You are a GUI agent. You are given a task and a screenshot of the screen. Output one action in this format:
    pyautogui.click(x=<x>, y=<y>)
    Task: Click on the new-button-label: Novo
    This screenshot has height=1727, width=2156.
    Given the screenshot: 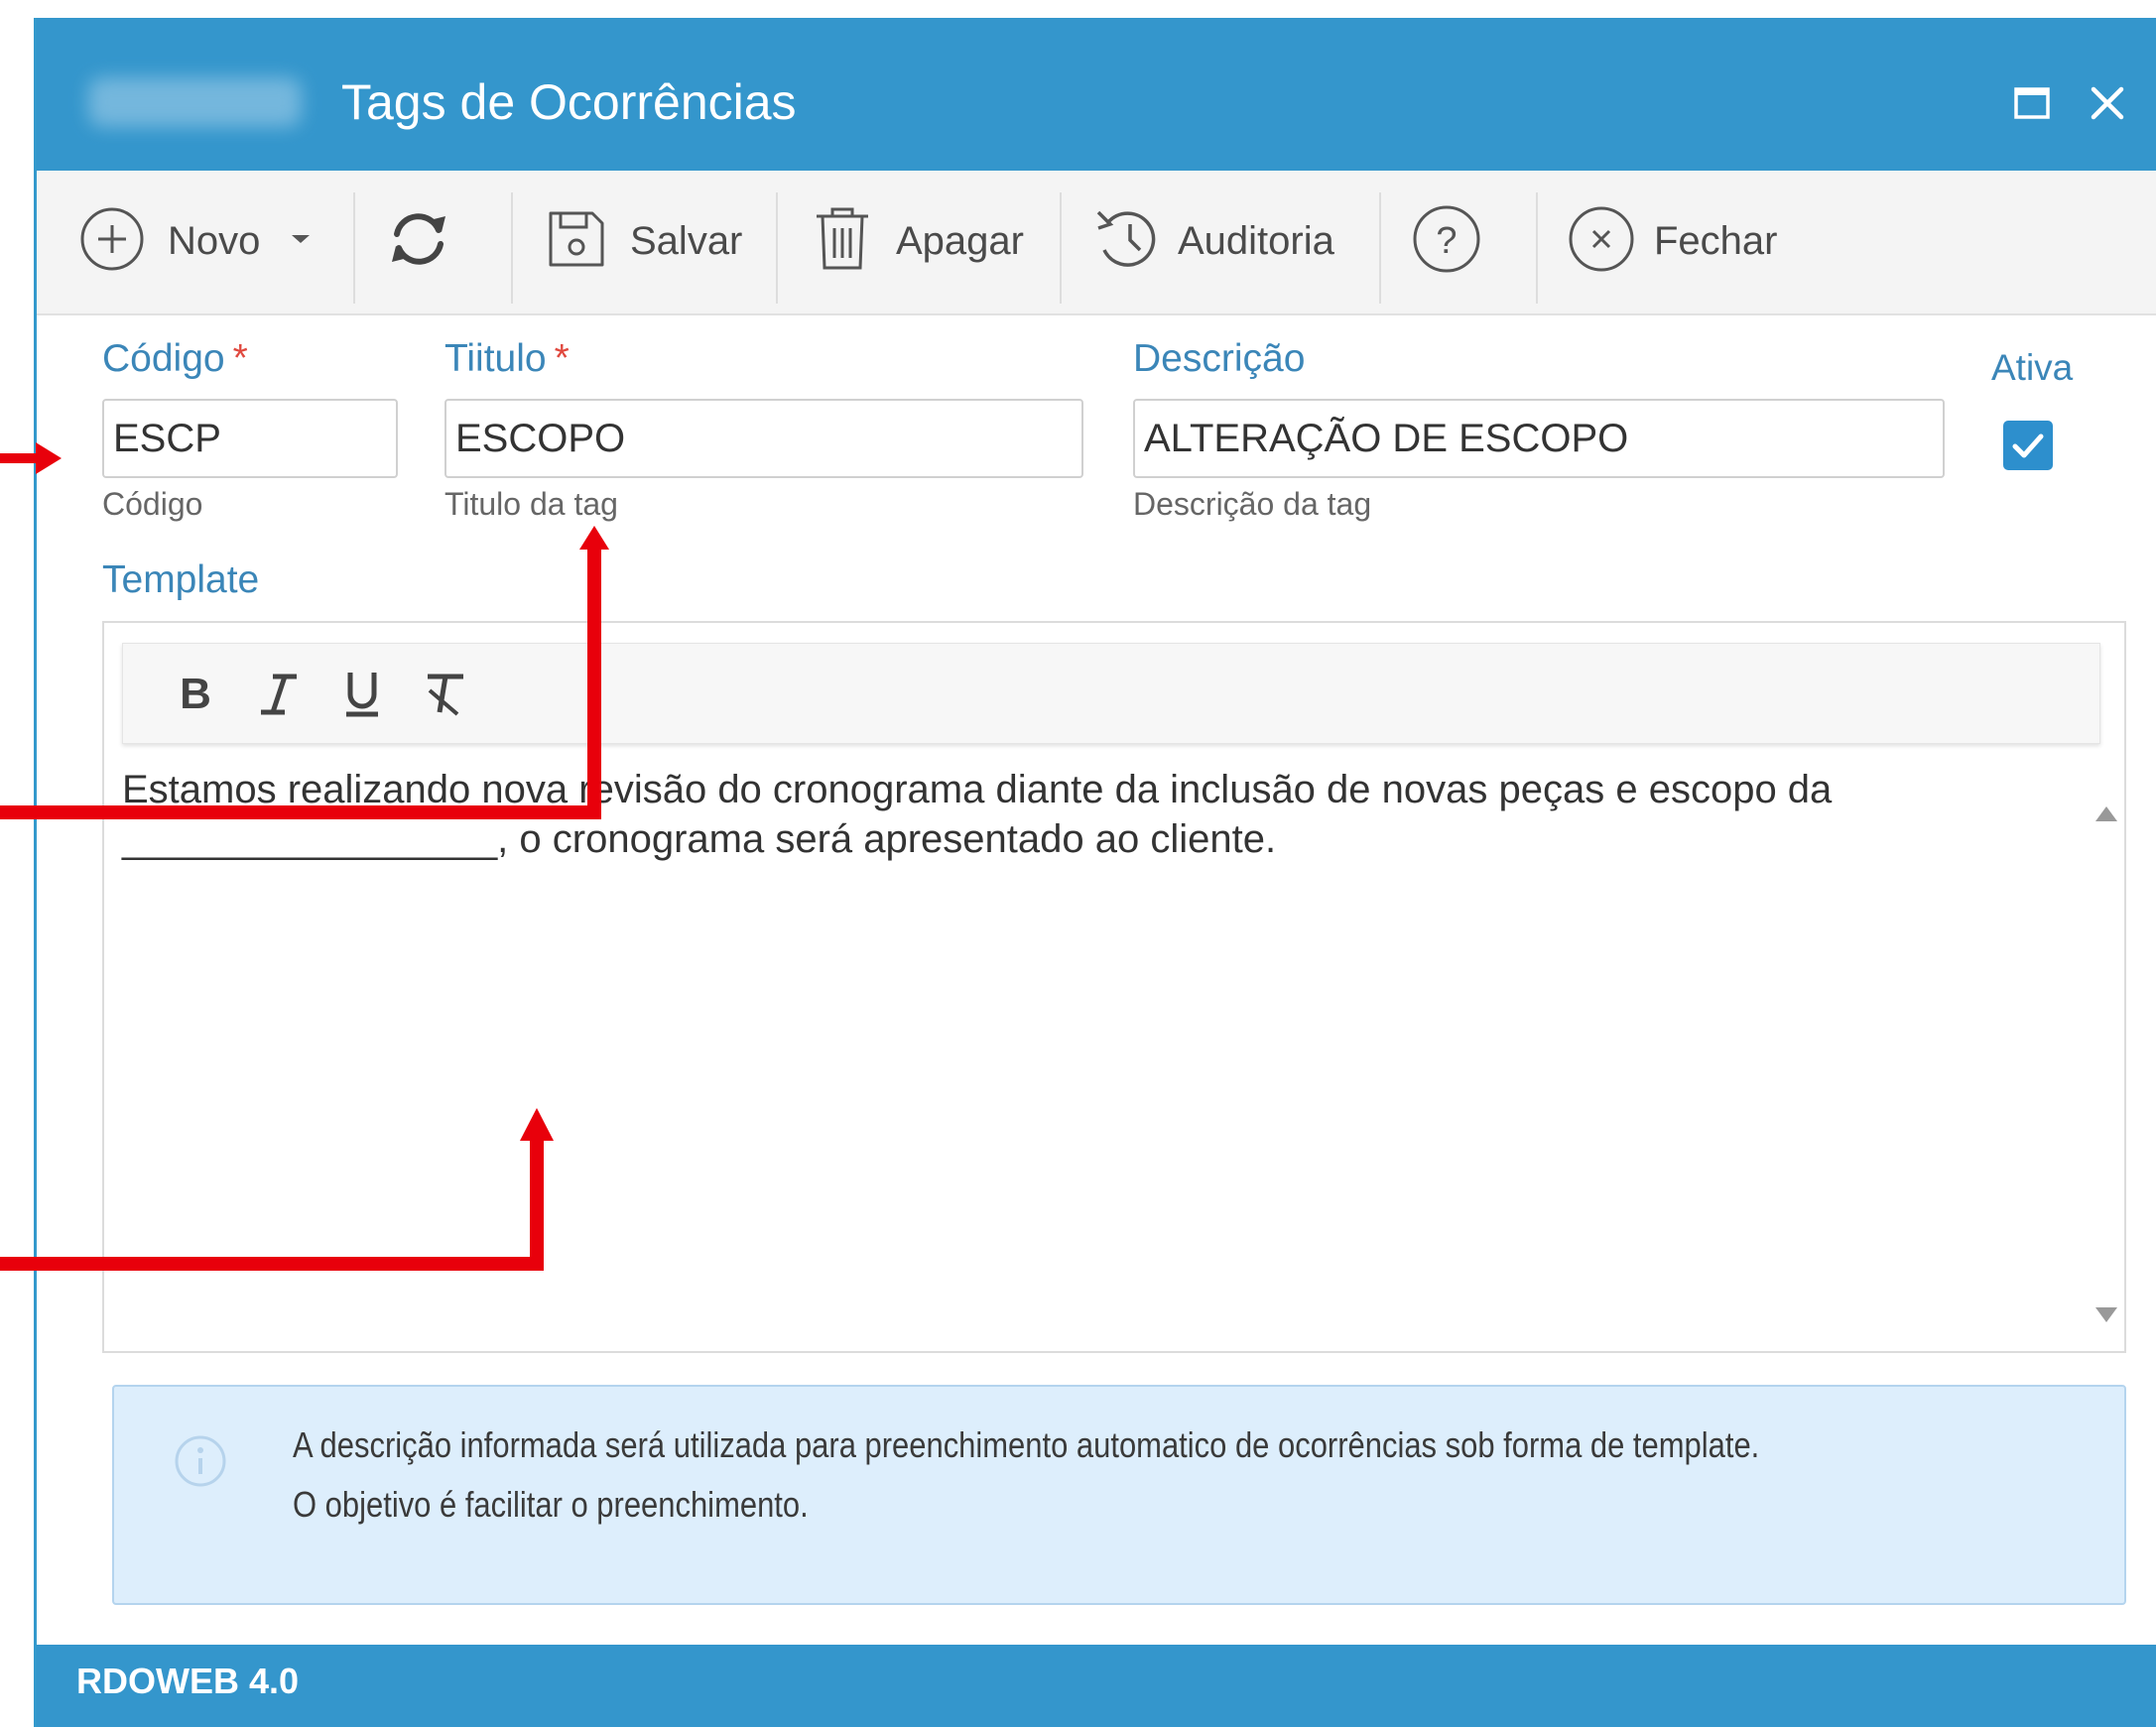 What is the action you would take?
    pyautogui.click(x=214, y=240)
    